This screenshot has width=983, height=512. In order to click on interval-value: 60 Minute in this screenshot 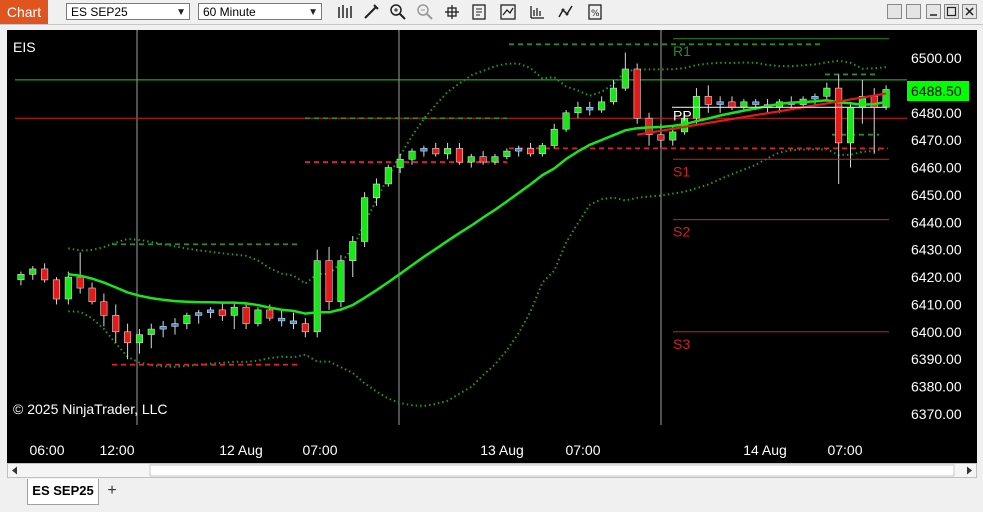, I will do `click(229, 12)`.